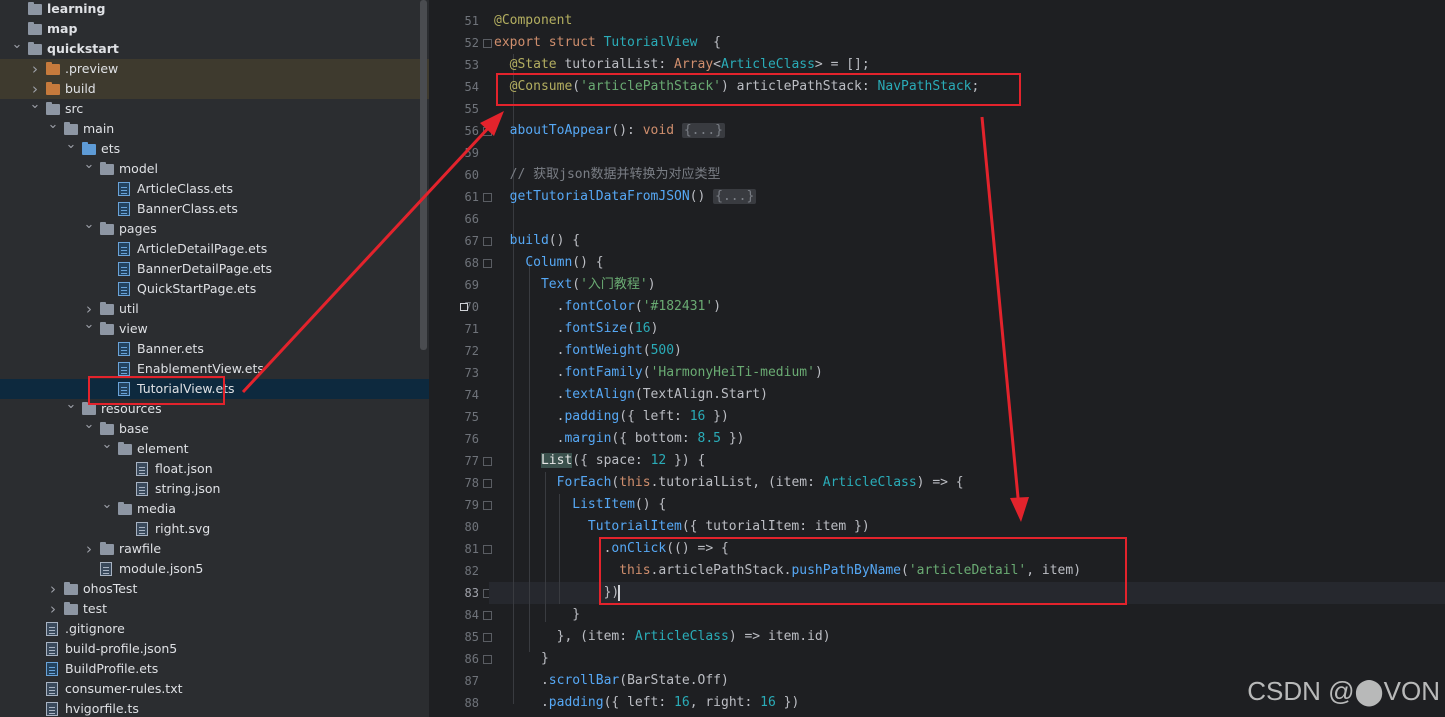 The height and width of the screenshot is (717, 1445). I want to click on code-line: .fontWeight(500), so click(588, 351).